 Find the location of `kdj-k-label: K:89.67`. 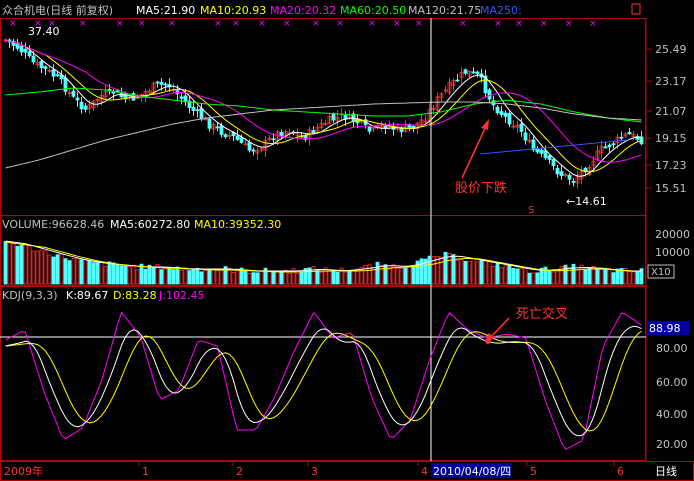

kdj-k-label: K:89.67 is located at coordinates (87, 295).